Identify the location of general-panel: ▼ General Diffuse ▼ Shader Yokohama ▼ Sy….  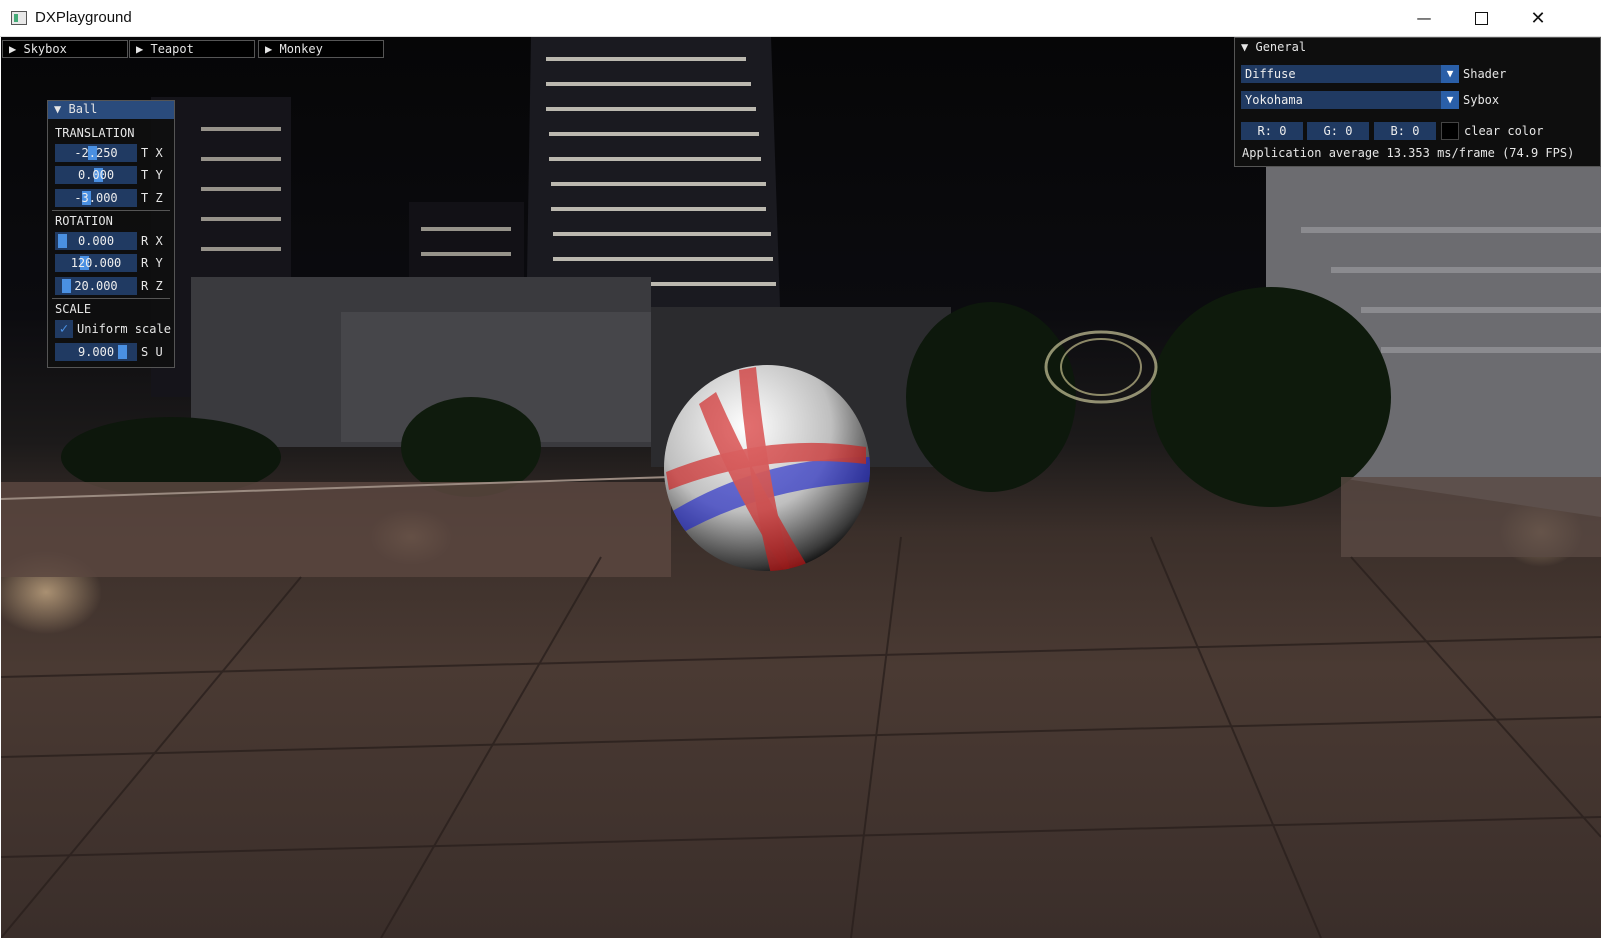
(1417, 102).